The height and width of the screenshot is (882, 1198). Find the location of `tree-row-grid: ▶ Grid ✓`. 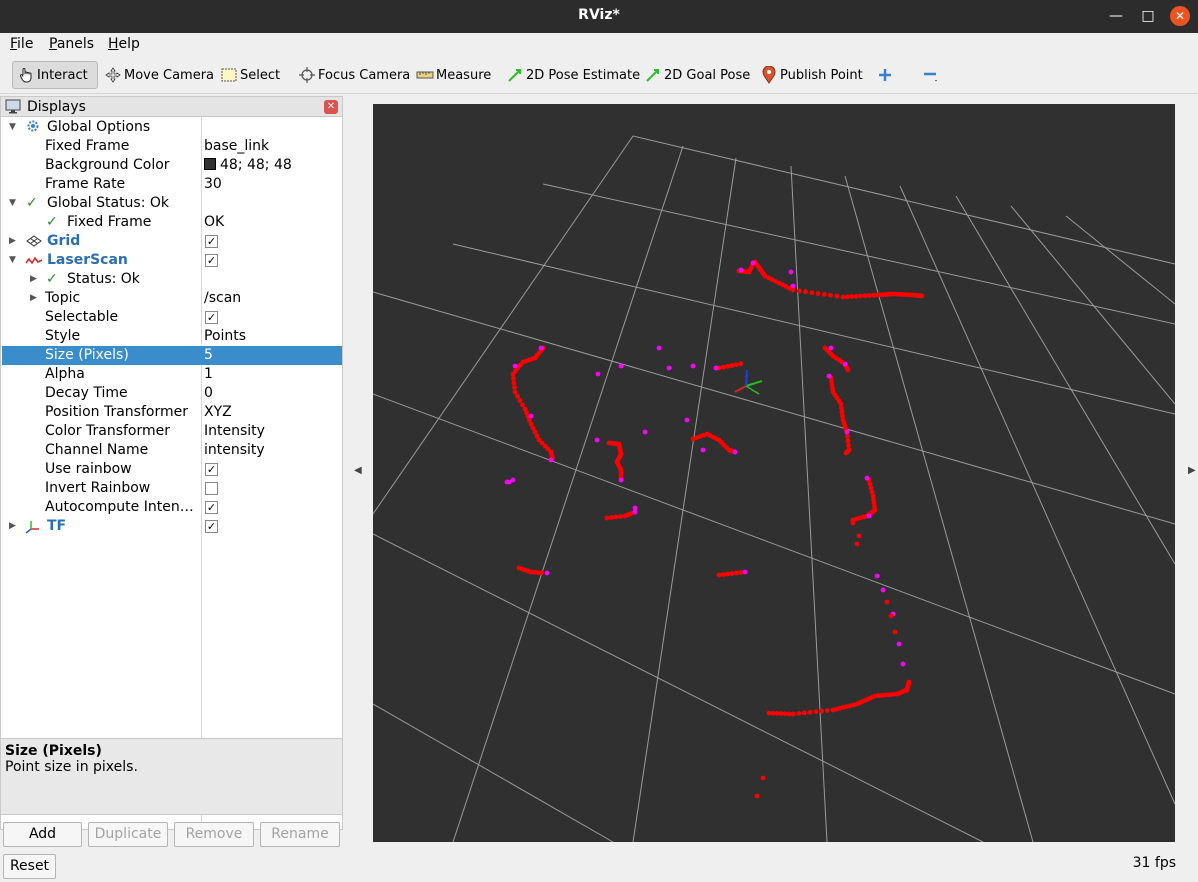

tree-row-grid: ▶ Grid ✓ is located at coordinates (172, 241).